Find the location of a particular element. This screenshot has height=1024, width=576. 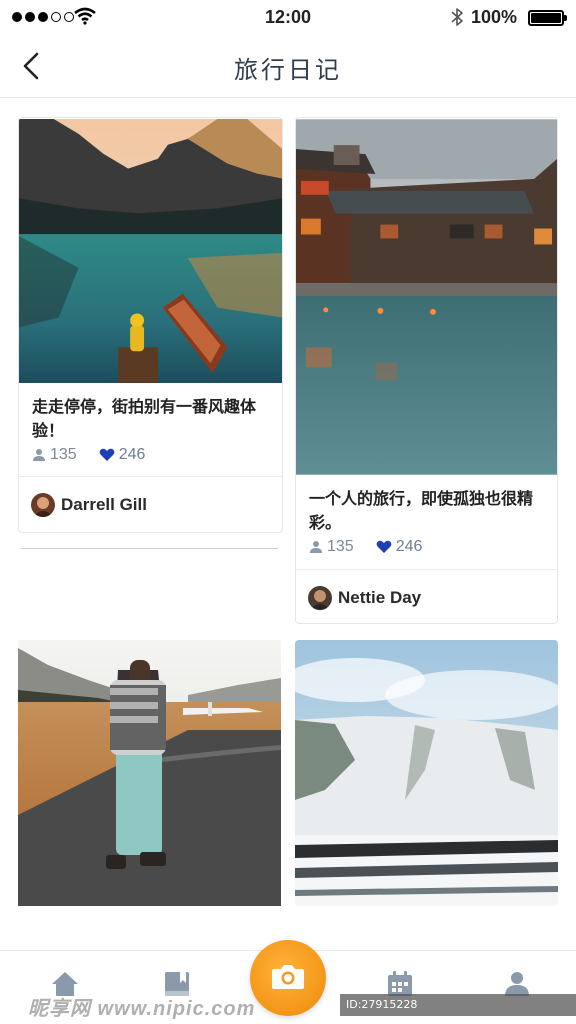

author-name: Darrell Gill is located at coordinates (104, 504).